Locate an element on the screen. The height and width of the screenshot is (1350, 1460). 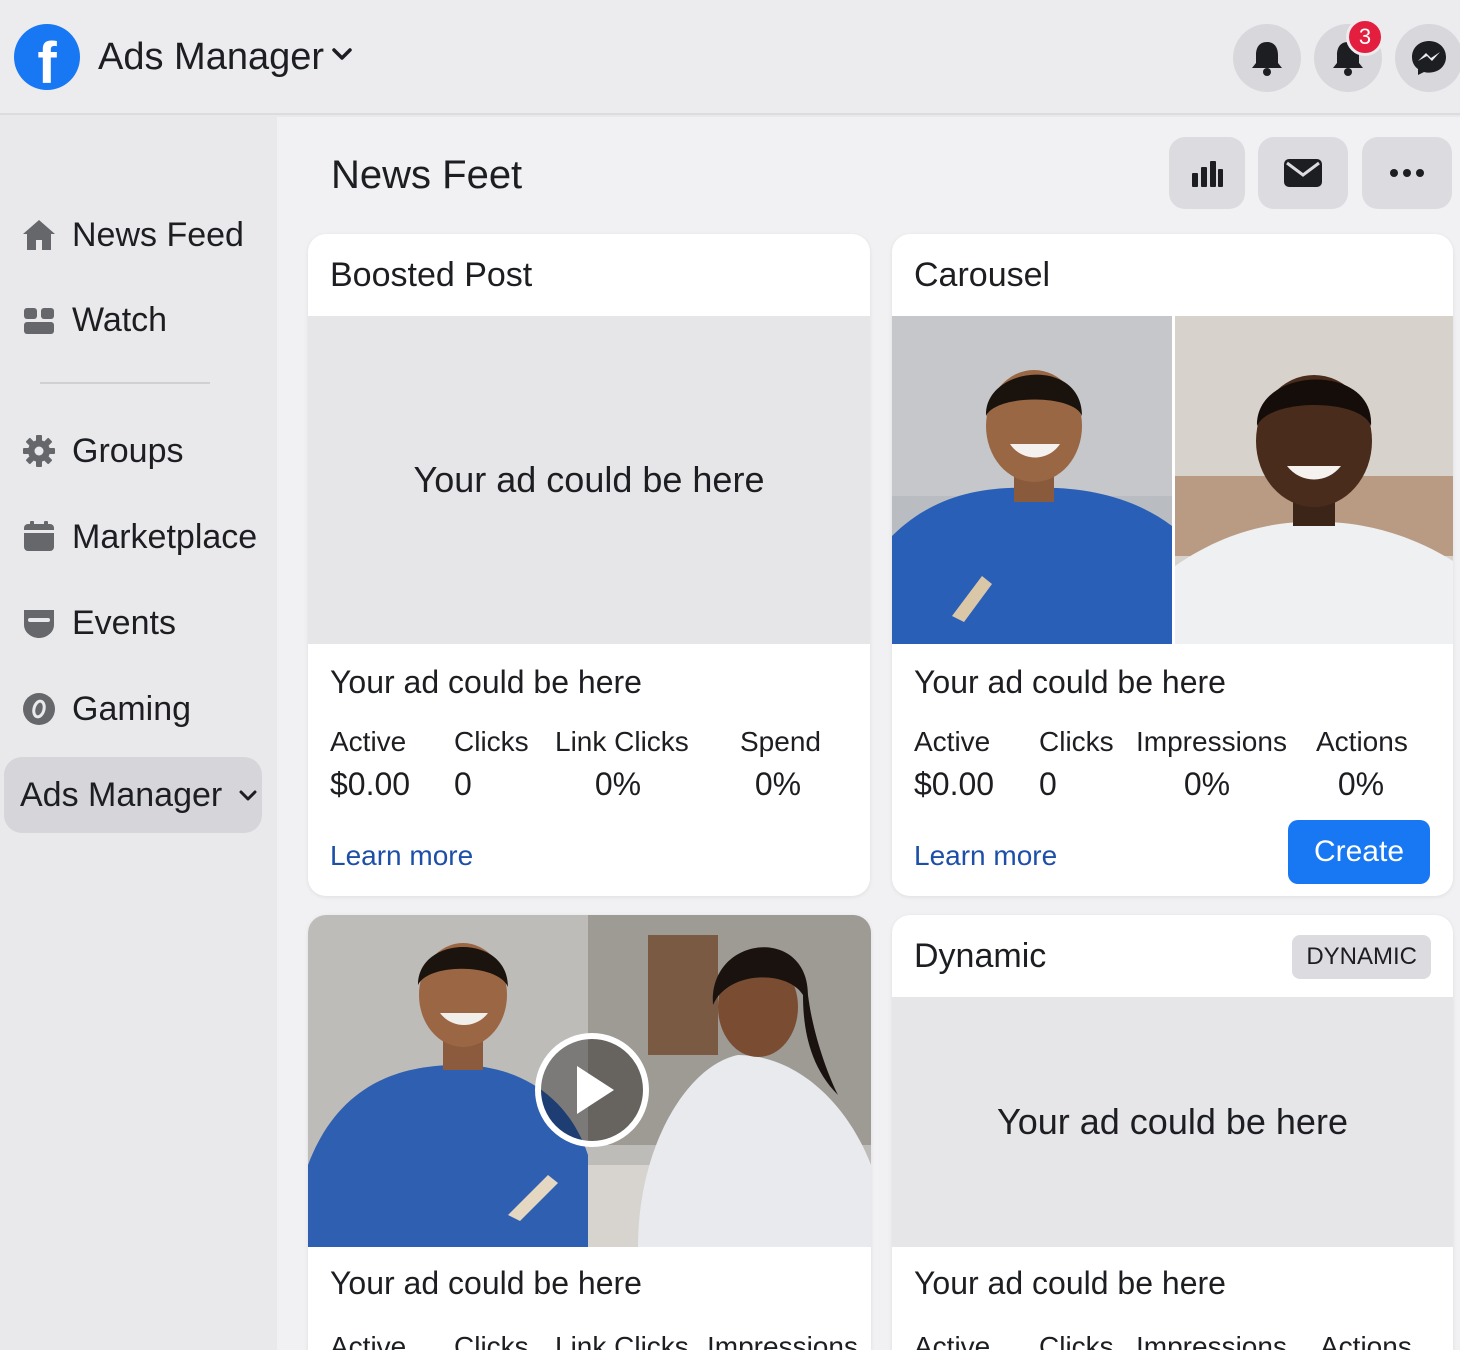
notification-badge: 3 is located at coordinates (1365, 37).